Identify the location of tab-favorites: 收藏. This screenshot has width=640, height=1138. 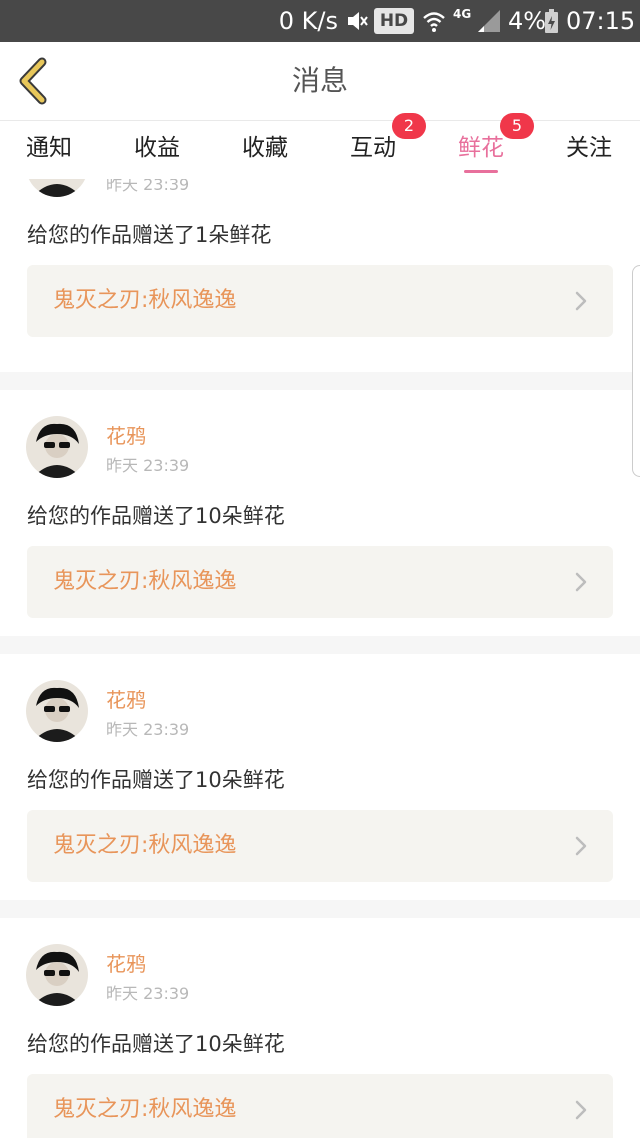
(265, 150).